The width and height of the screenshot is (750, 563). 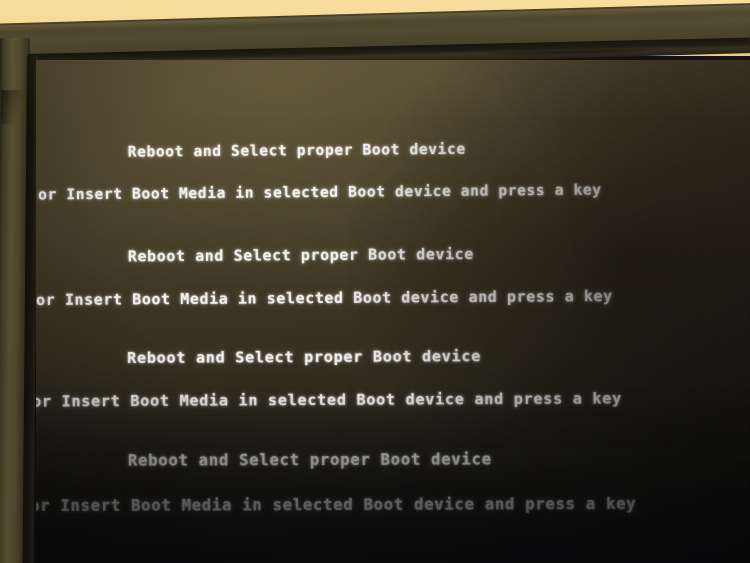 I want to click on bezel-scuff, so click(x=13, y=107).